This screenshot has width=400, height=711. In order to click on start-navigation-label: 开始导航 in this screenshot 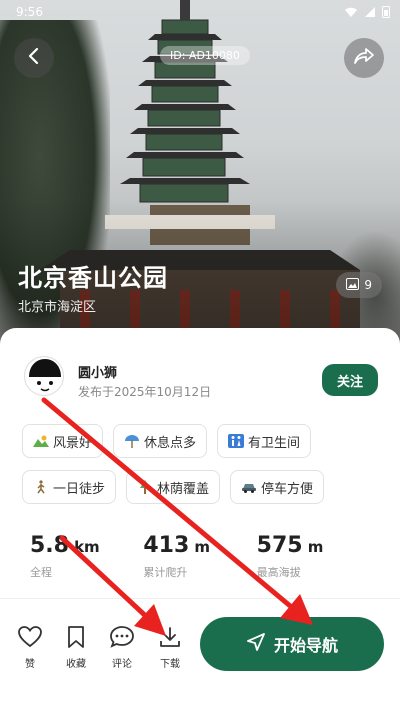, I will do `click(305, 645)`.